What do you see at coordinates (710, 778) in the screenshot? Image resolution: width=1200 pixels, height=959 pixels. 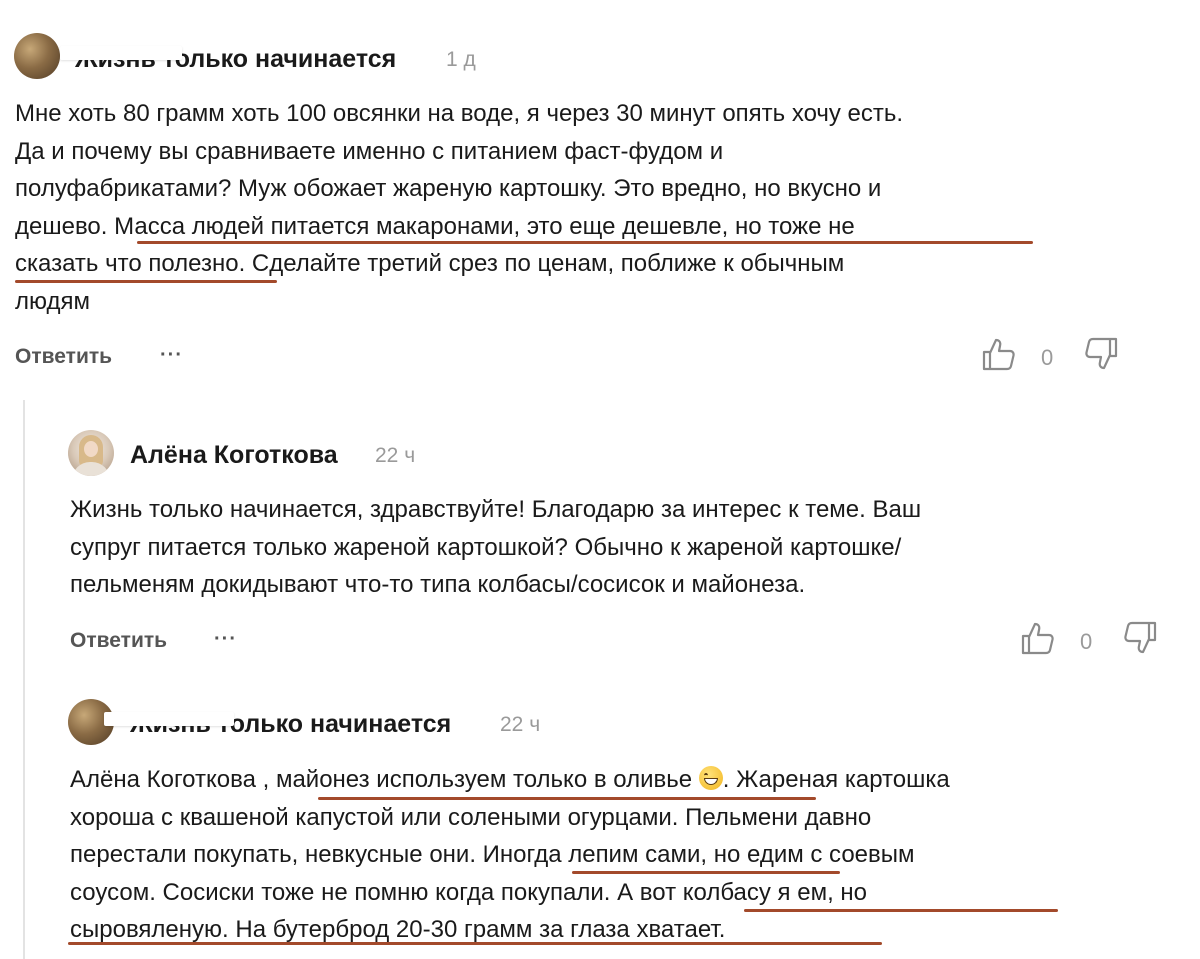 I see `grinning-emoji` at bounding box center [710, 778].